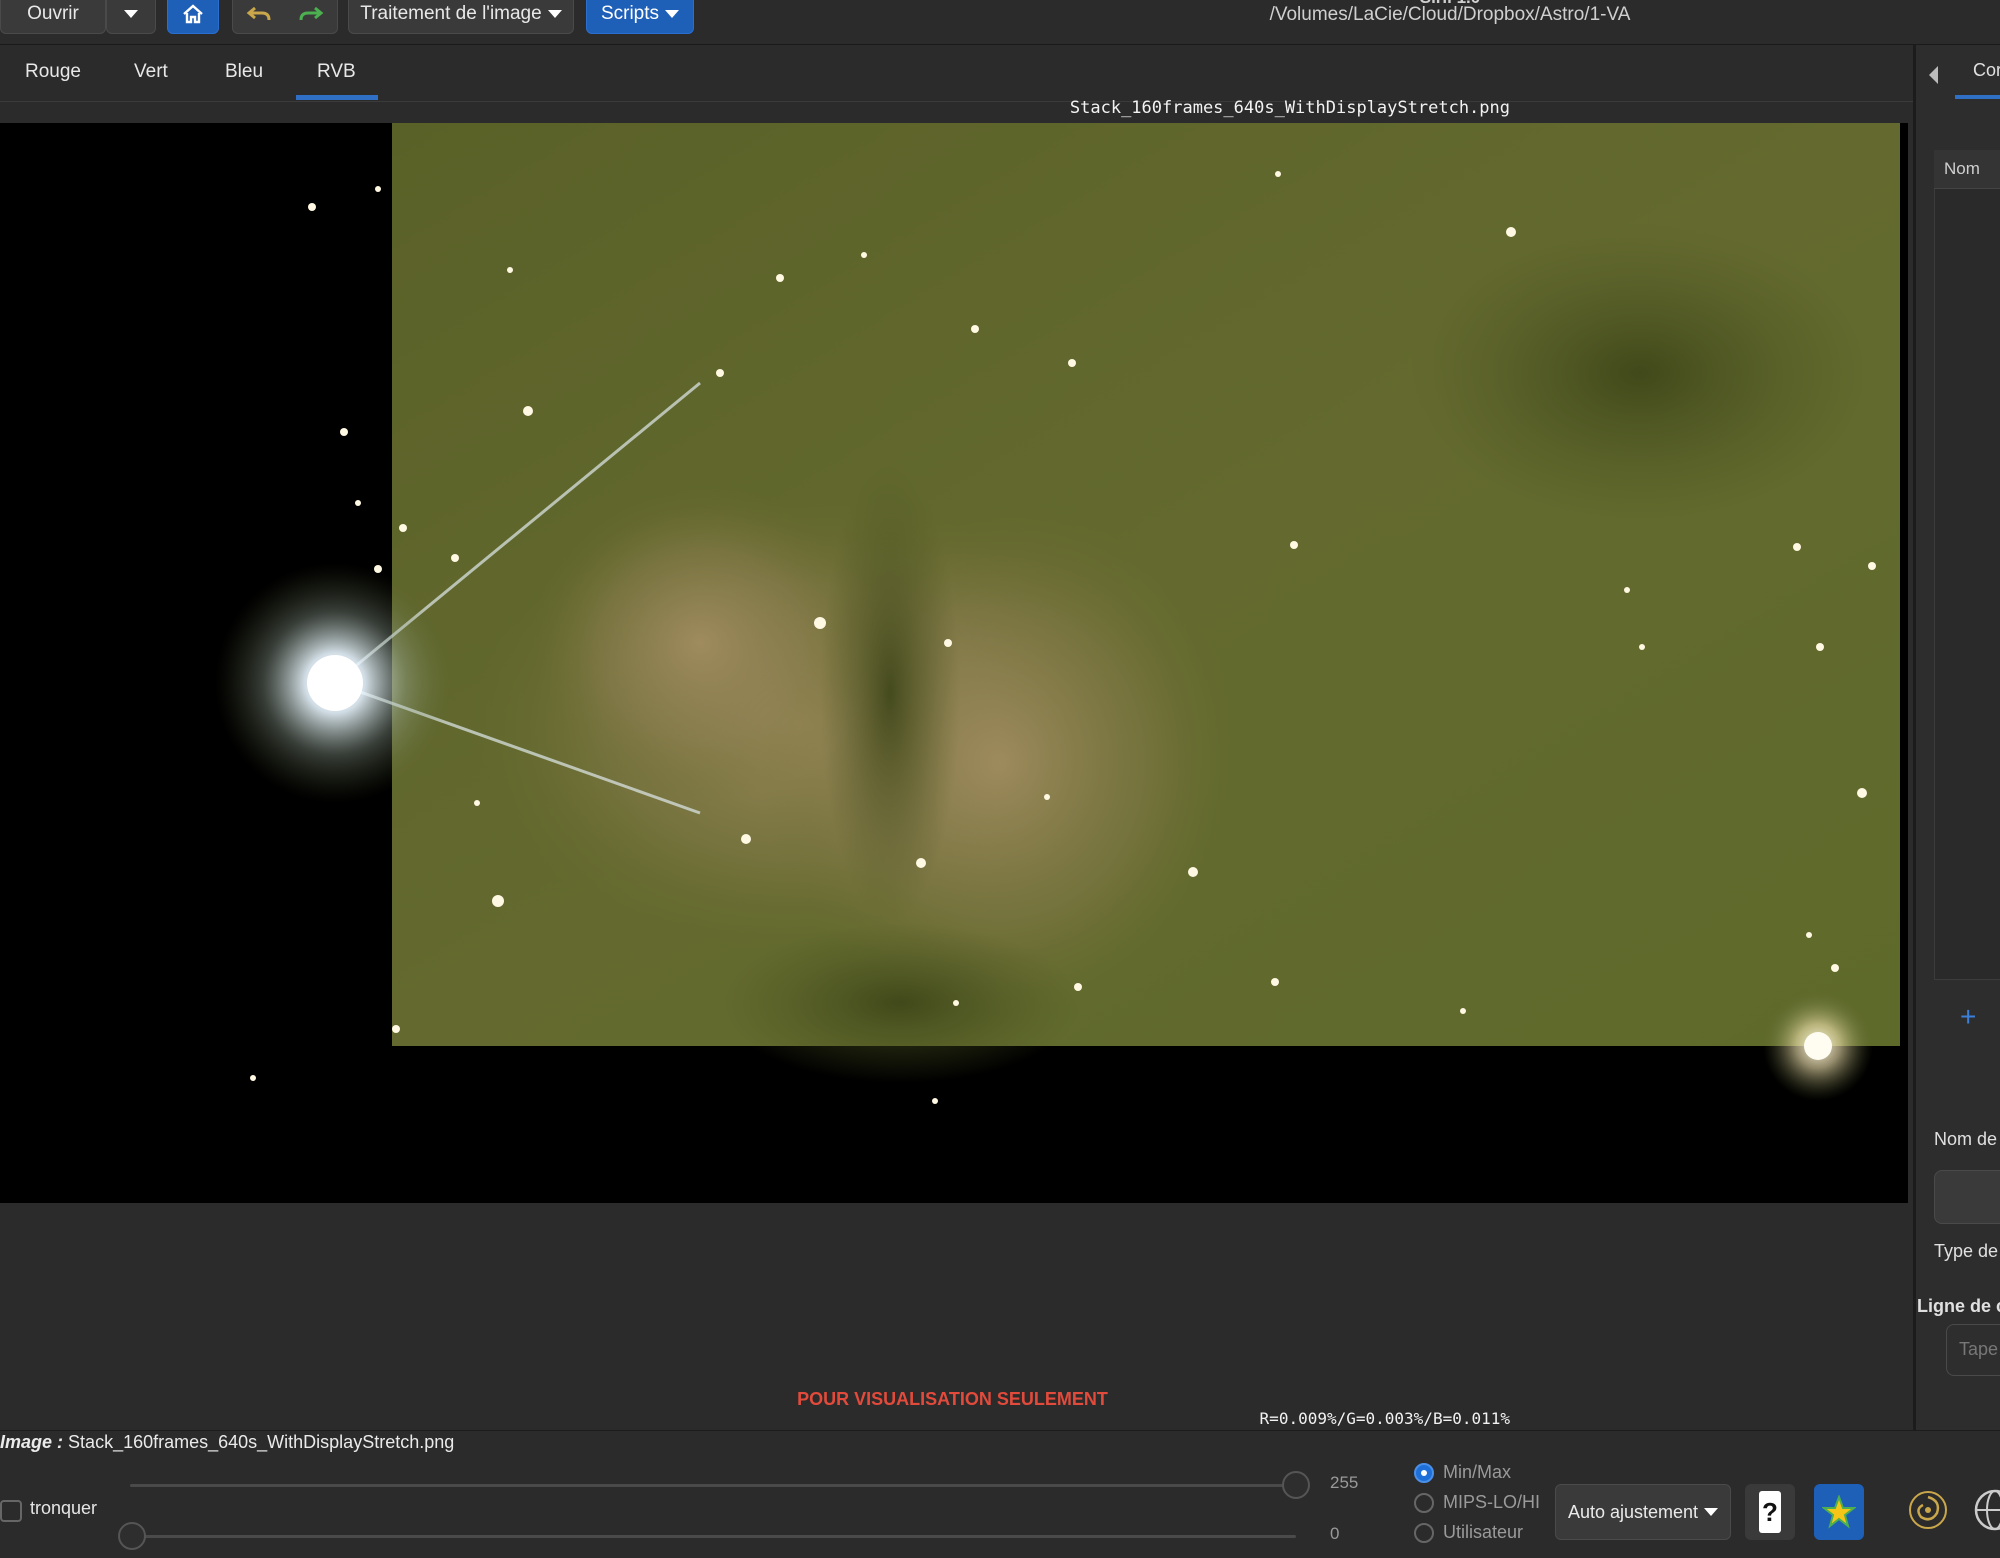 This screenshot has width=2000, height=1558. I want to click on false-color-button, so click(1839, 1512).